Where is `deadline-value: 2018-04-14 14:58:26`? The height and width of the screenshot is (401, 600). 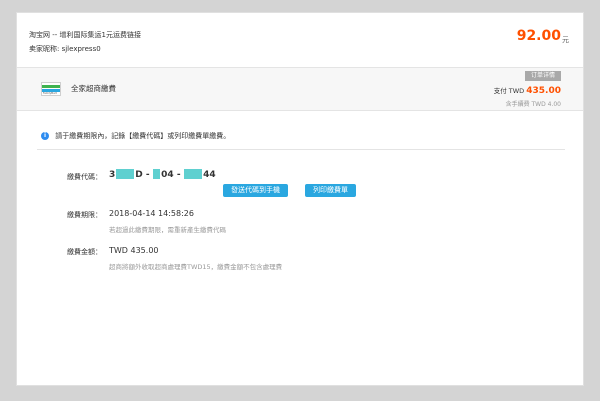
deadline-value: 2018-04-14 14:58:26 is located at coordinates (151, 213).